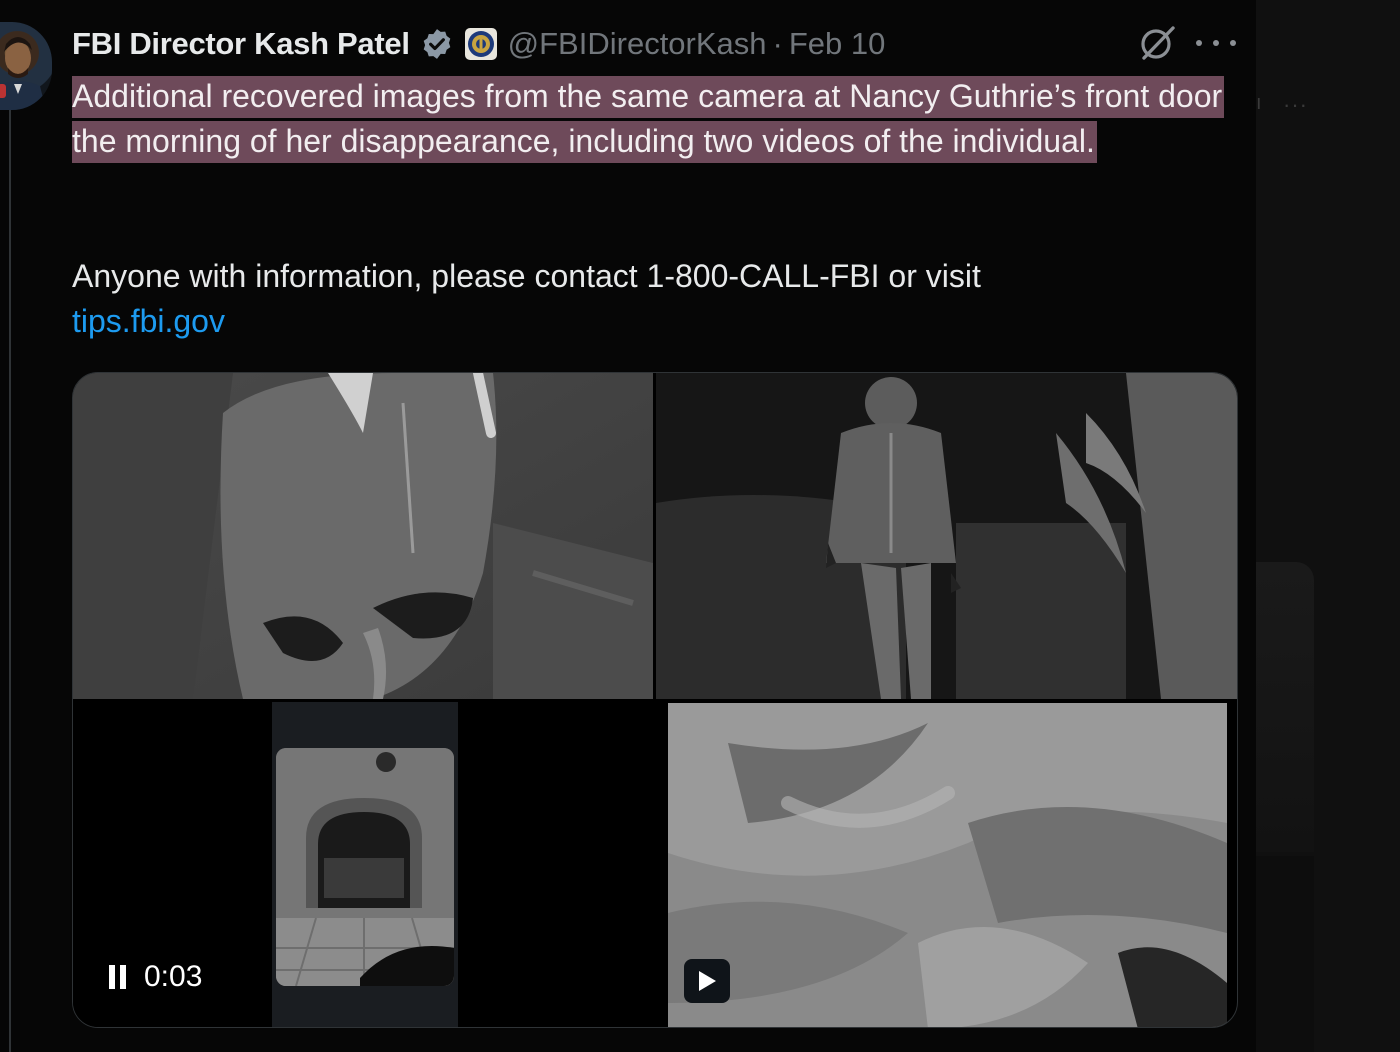  I want to click on sidebar-more-icon: ···, so click(1295, 105).